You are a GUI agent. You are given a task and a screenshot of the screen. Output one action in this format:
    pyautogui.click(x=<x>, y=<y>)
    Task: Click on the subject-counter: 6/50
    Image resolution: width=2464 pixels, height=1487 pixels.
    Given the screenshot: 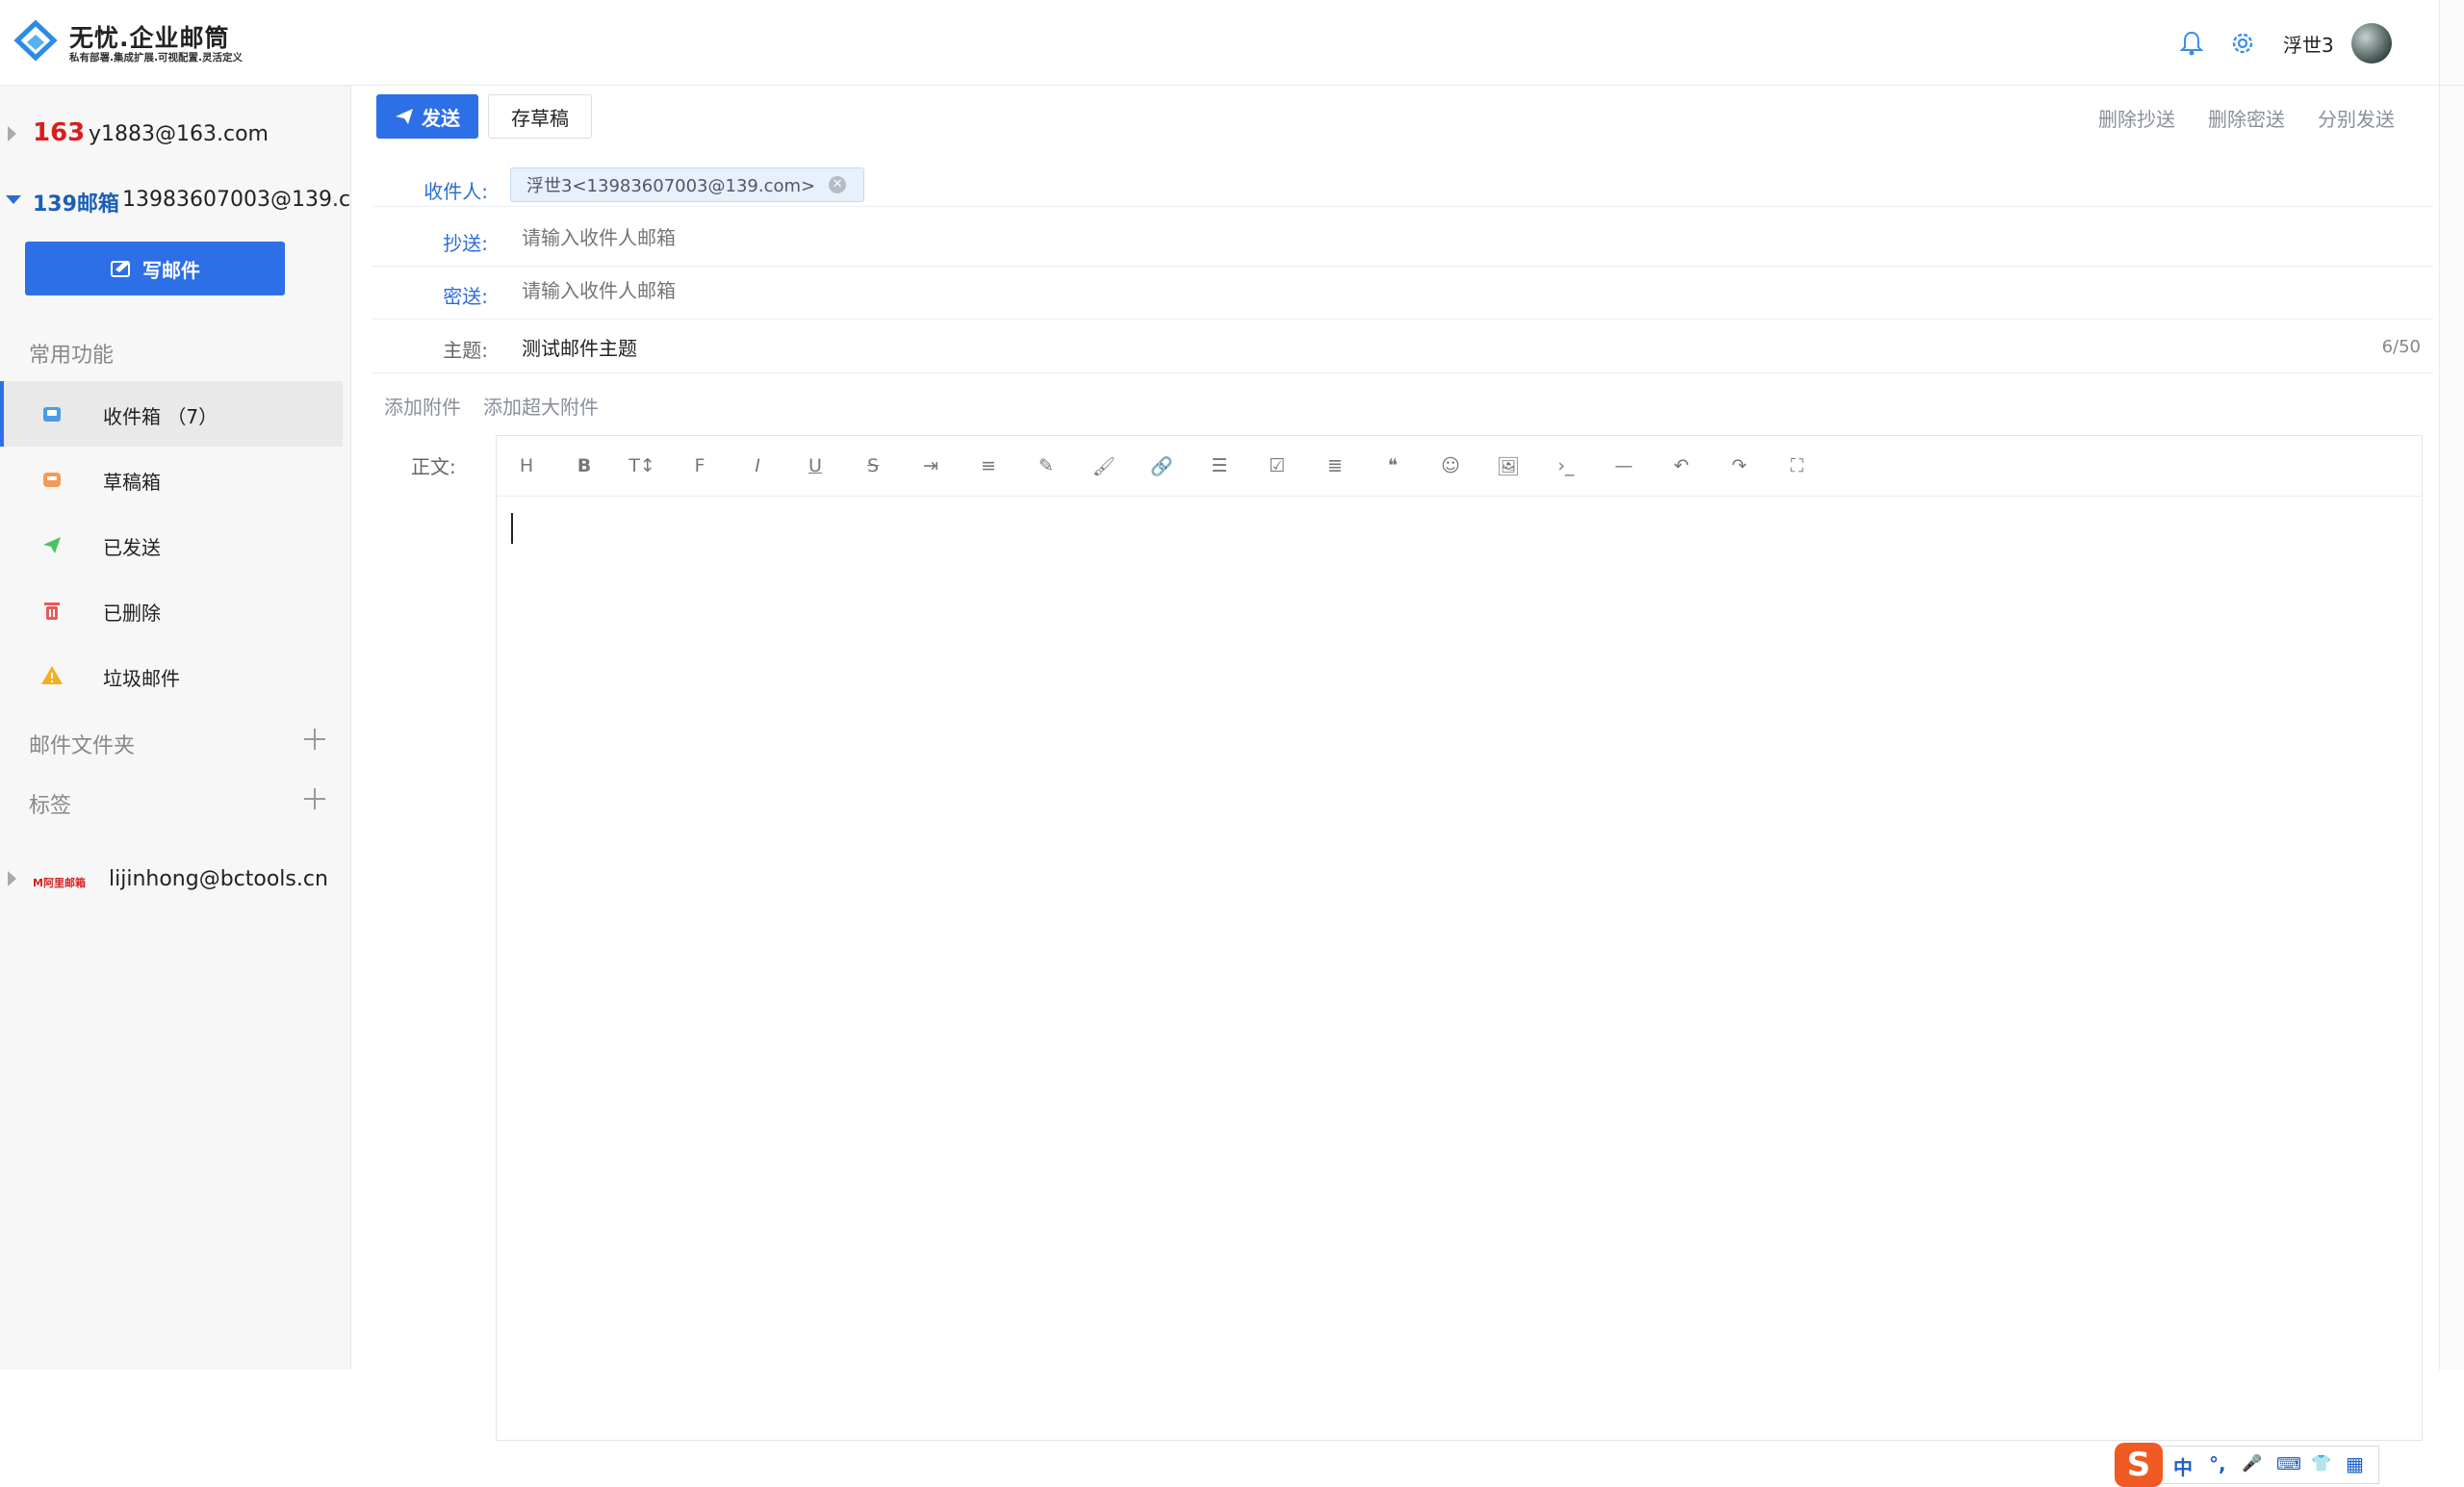 What is the action you would take?
    pyautogui.click(x=2401, y=347)
    